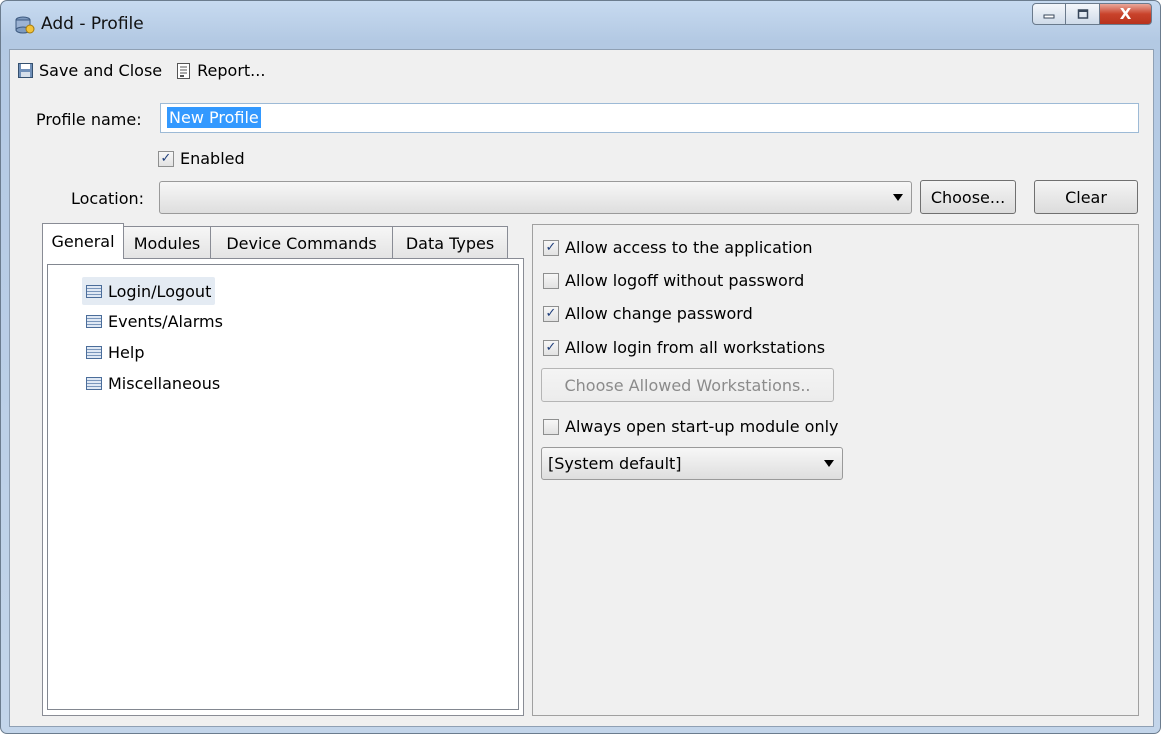  What do you see at coordinates (301, 242) in the screenshot?
I see `tab-device-commands: Device Commands` at bounding box center [301, 242].